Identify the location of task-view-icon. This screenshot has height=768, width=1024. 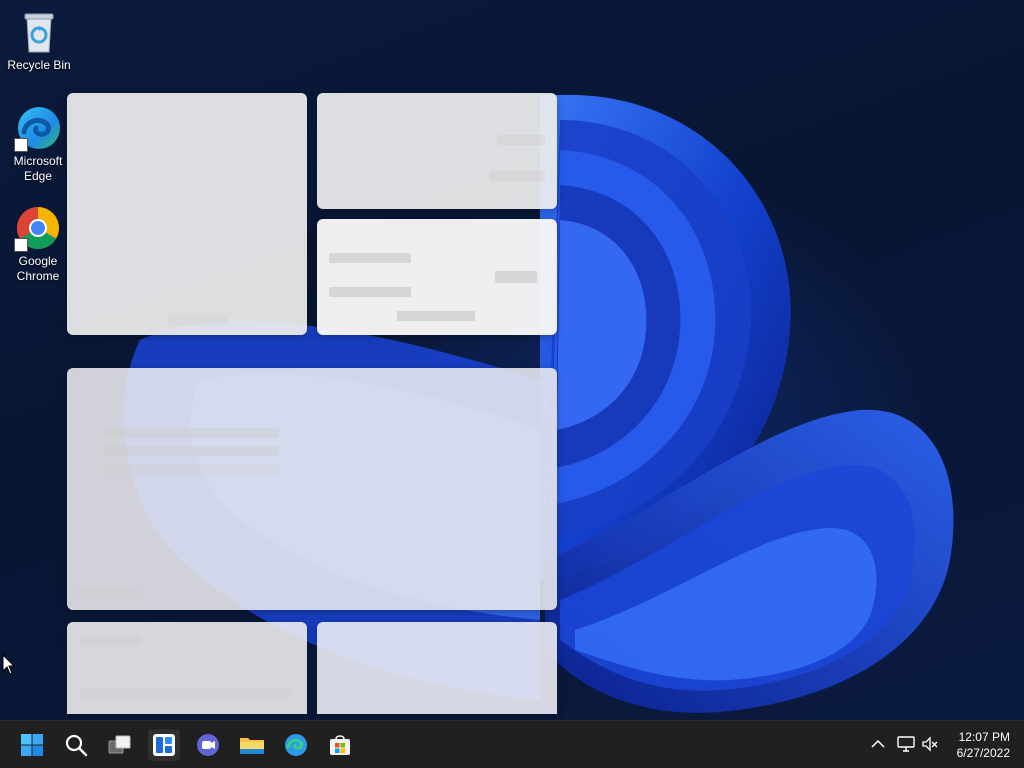
(119, 744).